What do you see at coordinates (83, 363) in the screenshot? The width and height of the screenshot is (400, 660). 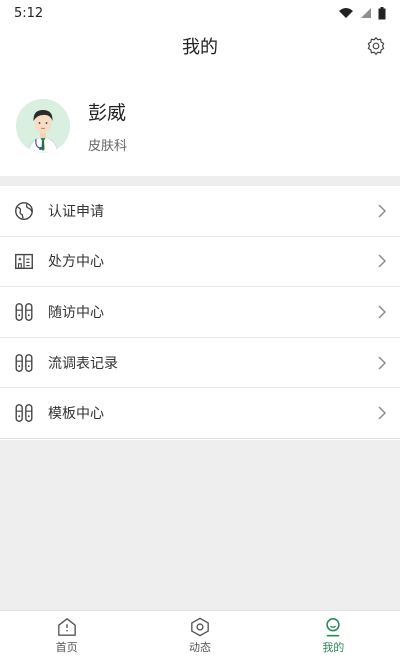 I see `menu-item-label: 流调表记录` at bounding box center [83, 363].